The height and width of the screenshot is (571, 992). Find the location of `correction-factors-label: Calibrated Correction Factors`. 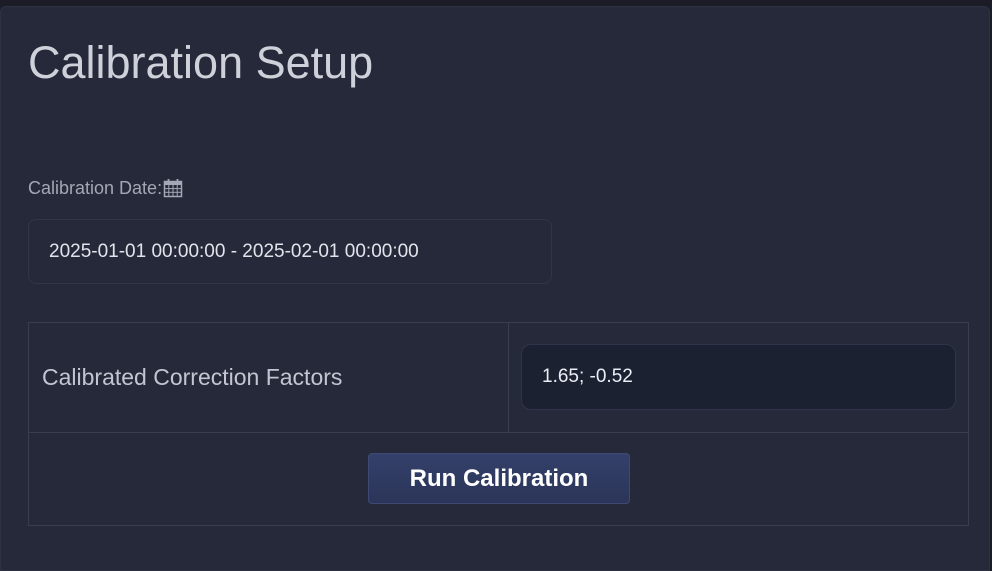

correction-factors-label: Calibrated Correction Factors is located at coordinates (269, 377).